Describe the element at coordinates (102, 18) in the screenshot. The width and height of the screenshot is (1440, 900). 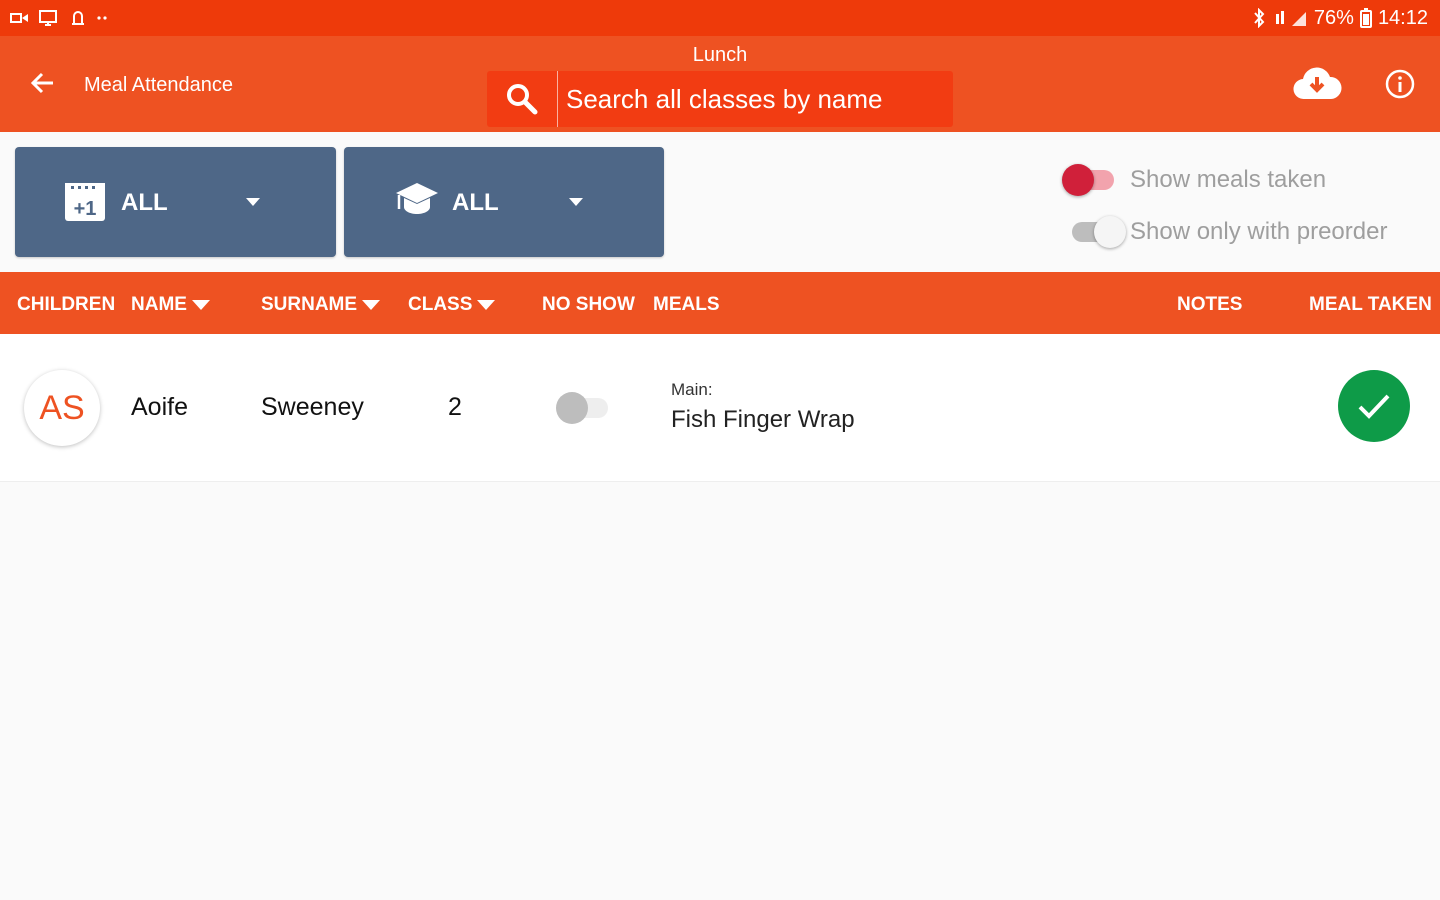
I see `more-icon` at that location.